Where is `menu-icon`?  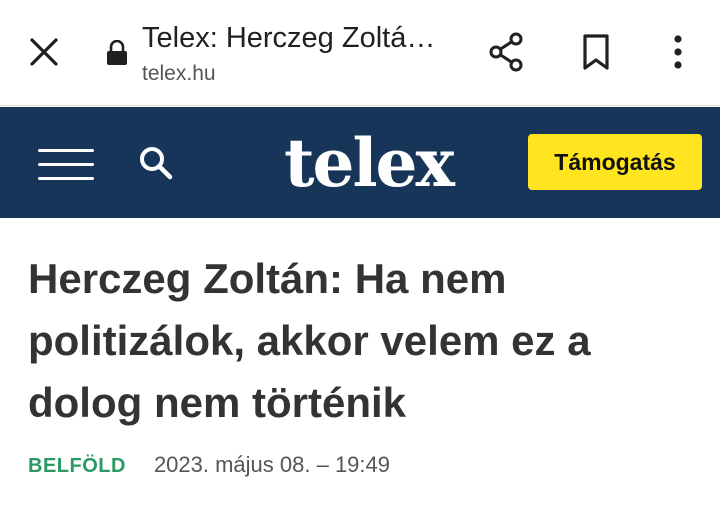 menu-icon is located at coordinates (66, 165).